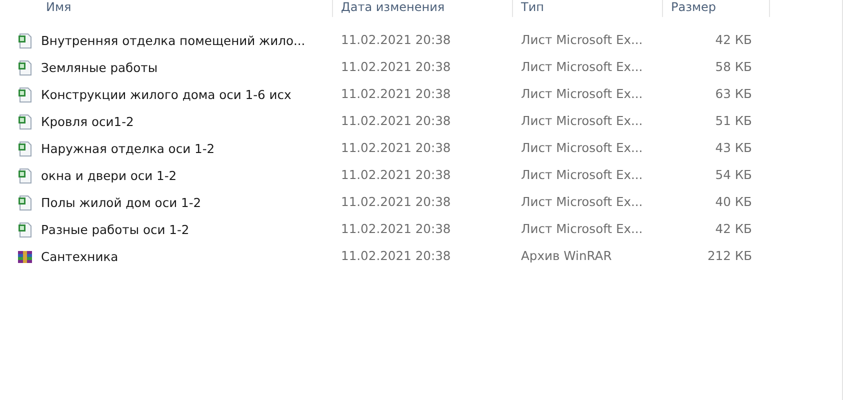  Describe the element at coordinates (733, 94) in the screenshot. I see `file-size: 63 КБ` at that location.